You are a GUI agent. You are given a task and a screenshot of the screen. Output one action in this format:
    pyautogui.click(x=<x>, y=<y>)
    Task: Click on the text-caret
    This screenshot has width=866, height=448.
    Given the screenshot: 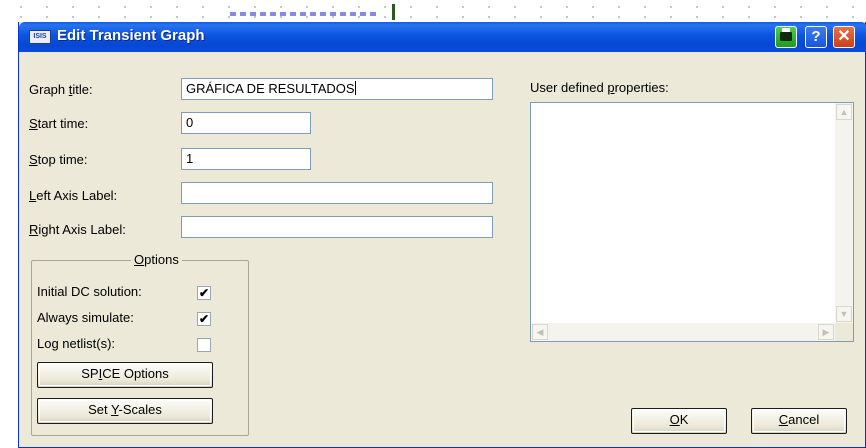 What is the action you would take?
    pyautogui.click(x=355, y=88)
    